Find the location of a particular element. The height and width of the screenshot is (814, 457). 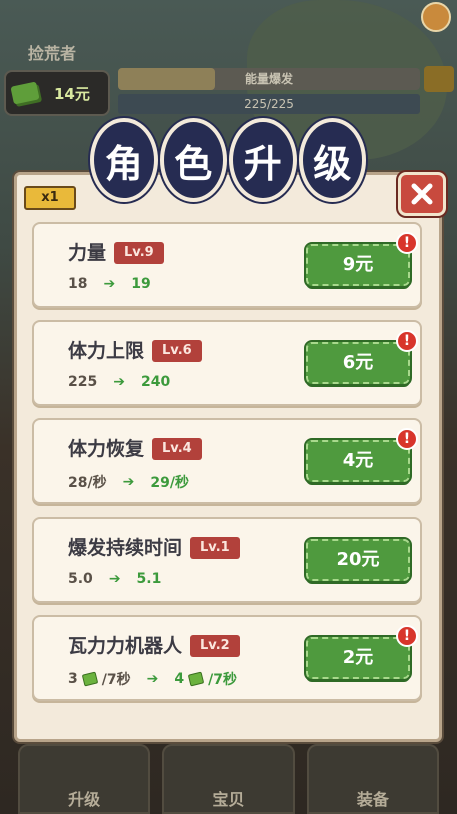

stat-current: 3 is located at coordinates (73, 679).